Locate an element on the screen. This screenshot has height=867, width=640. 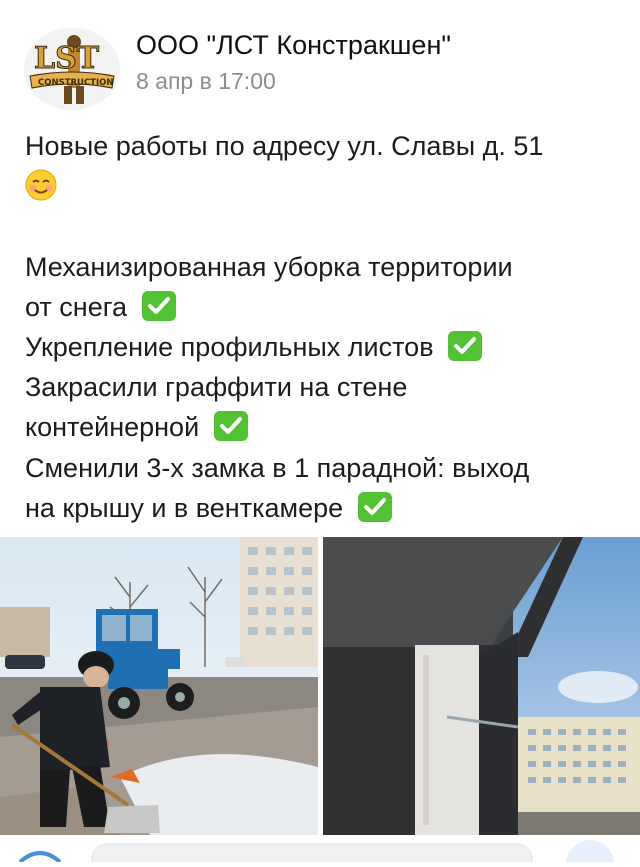
post-line: от снега is located at coordinates (325, 307).